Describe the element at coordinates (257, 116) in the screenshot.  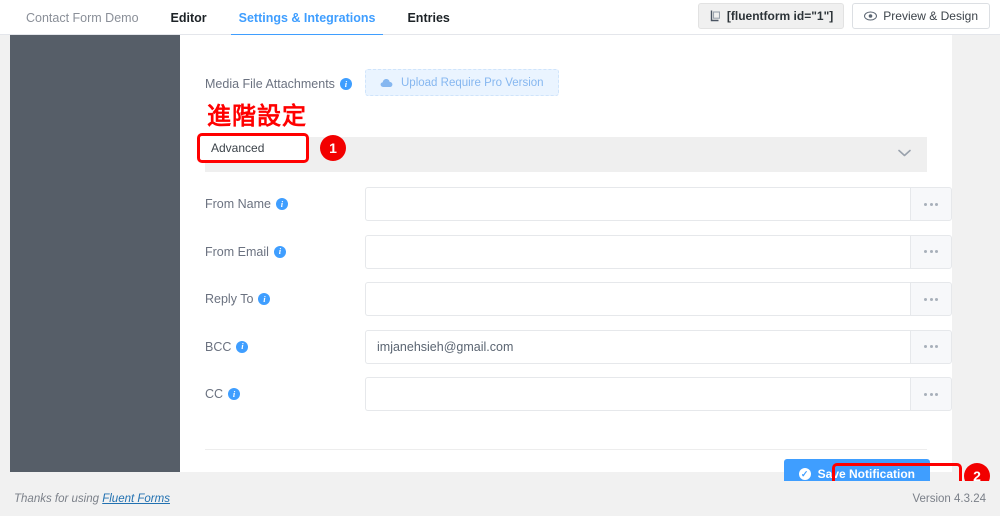
I see `annotation-section-heading: 進階設定` at that location.